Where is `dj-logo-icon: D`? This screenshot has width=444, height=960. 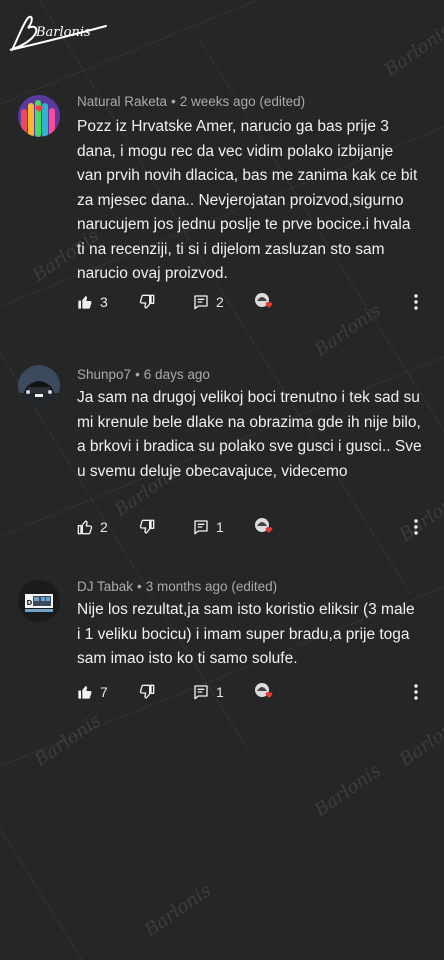 dj-logo-icon: D is located at coordinates (39, 601).